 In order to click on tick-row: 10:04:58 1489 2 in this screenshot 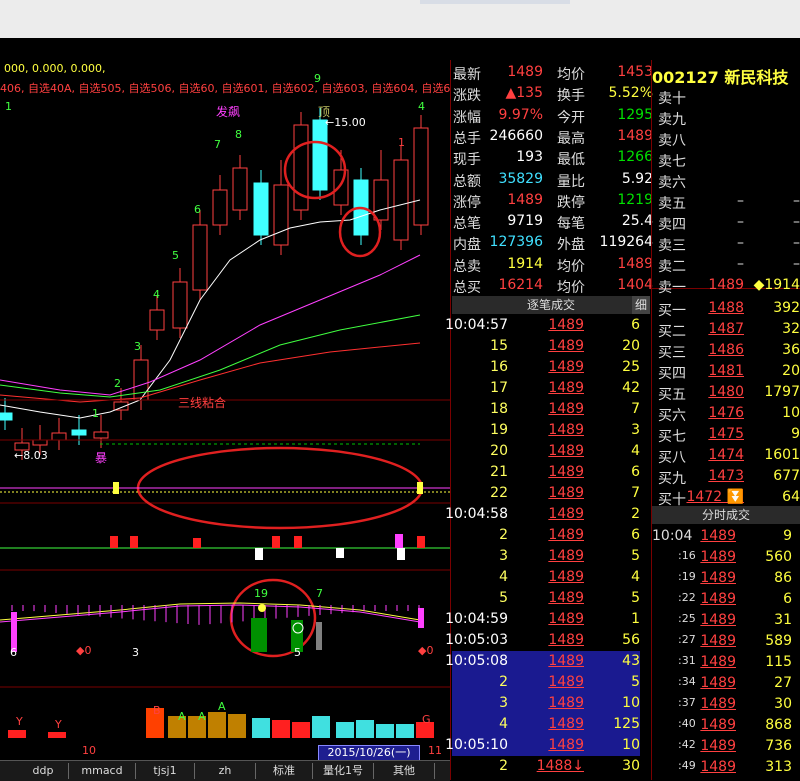, I will do `click(542, 514)`.